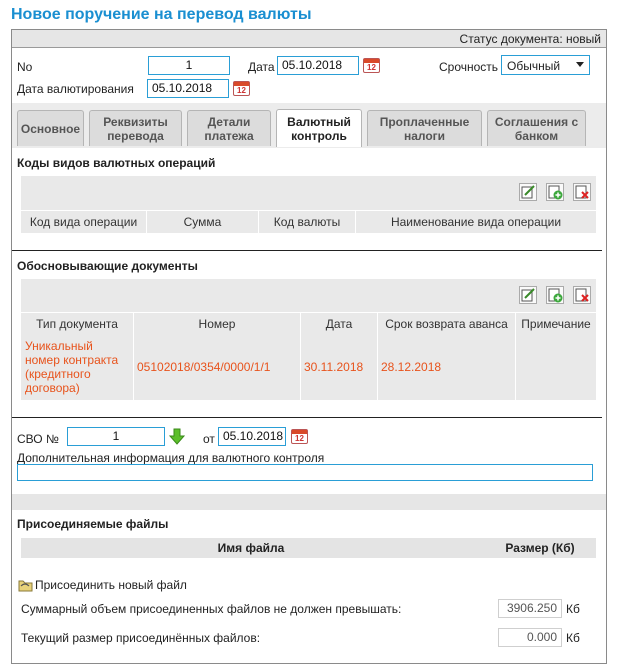  What do you see at coordinates (530, 637) in the screenshot?
I see `current-size-field: 0.000` at bounding box center [530, 637].